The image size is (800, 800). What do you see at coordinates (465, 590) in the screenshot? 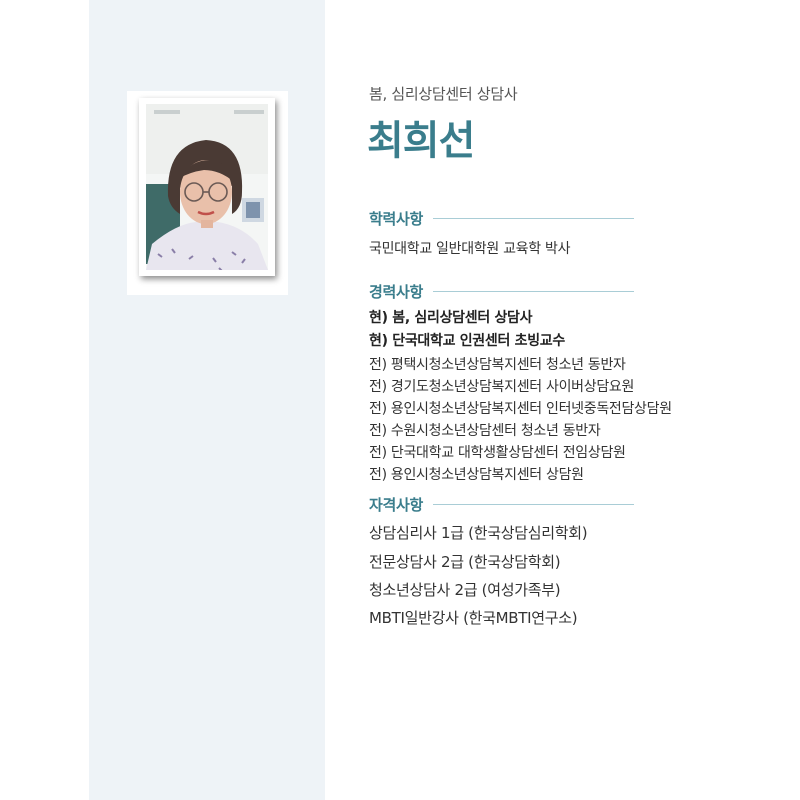
I see `certification-item: 청소년상담사 2급 (여성가족부)` at bounding box center [465, 590].